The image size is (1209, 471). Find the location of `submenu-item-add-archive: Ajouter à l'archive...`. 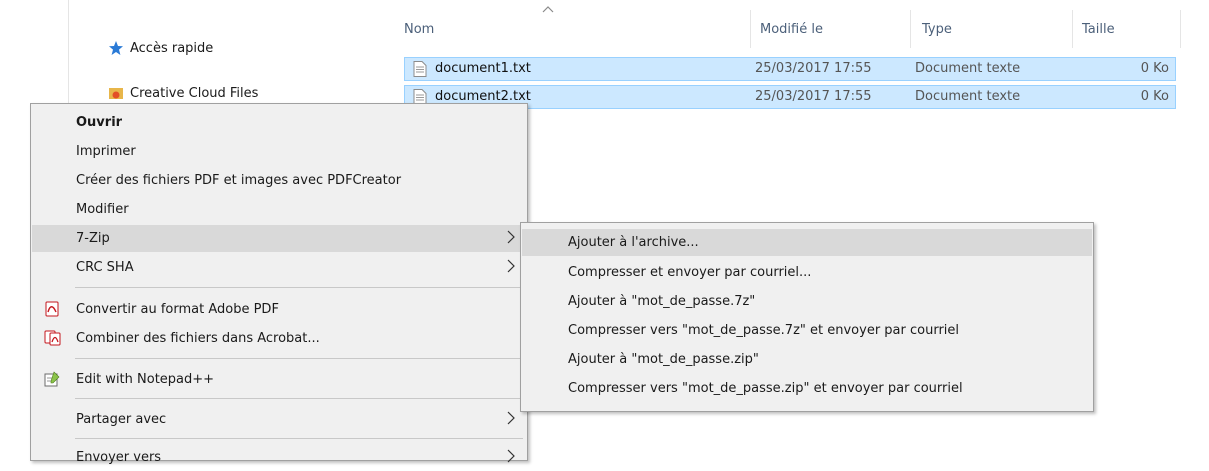

submenu-item-add-archive: Ajouter à l'archive... is located at coordinates (807, 242).